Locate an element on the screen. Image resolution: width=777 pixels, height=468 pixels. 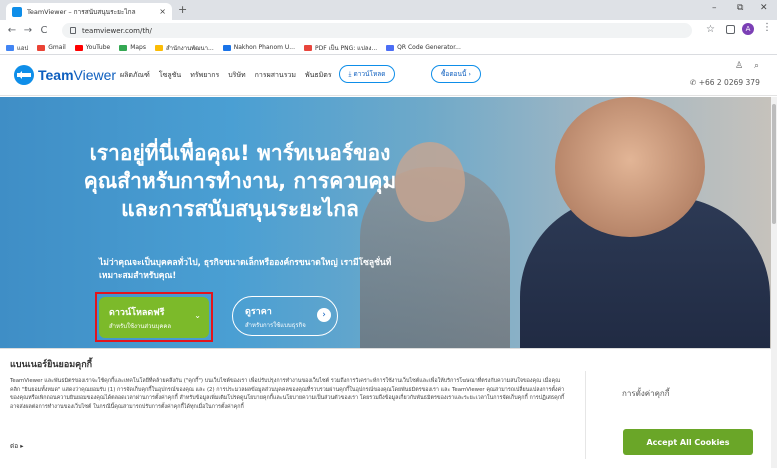
url-input: teamviewer.com/th/ is located at coordinates (377, 30).